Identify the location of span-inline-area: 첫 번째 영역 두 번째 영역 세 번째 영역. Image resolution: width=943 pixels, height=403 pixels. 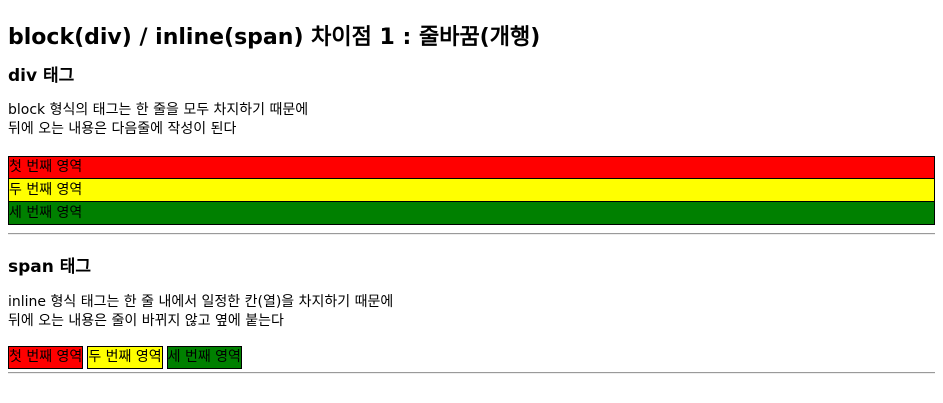
(471, 357).